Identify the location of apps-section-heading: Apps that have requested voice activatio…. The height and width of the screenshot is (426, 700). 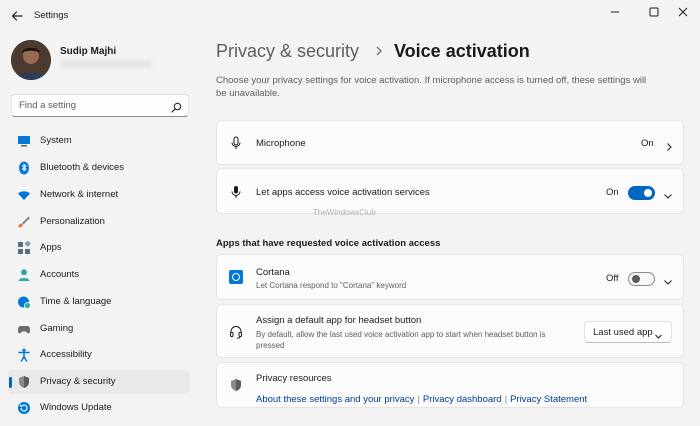
(328, 243).